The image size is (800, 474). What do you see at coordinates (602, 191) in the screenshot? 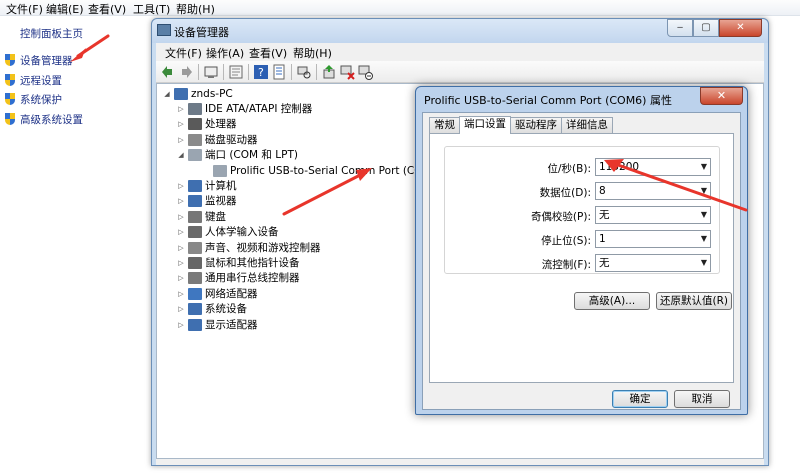
I see `data-bits-value: 8` at bounding box center [602, 191].